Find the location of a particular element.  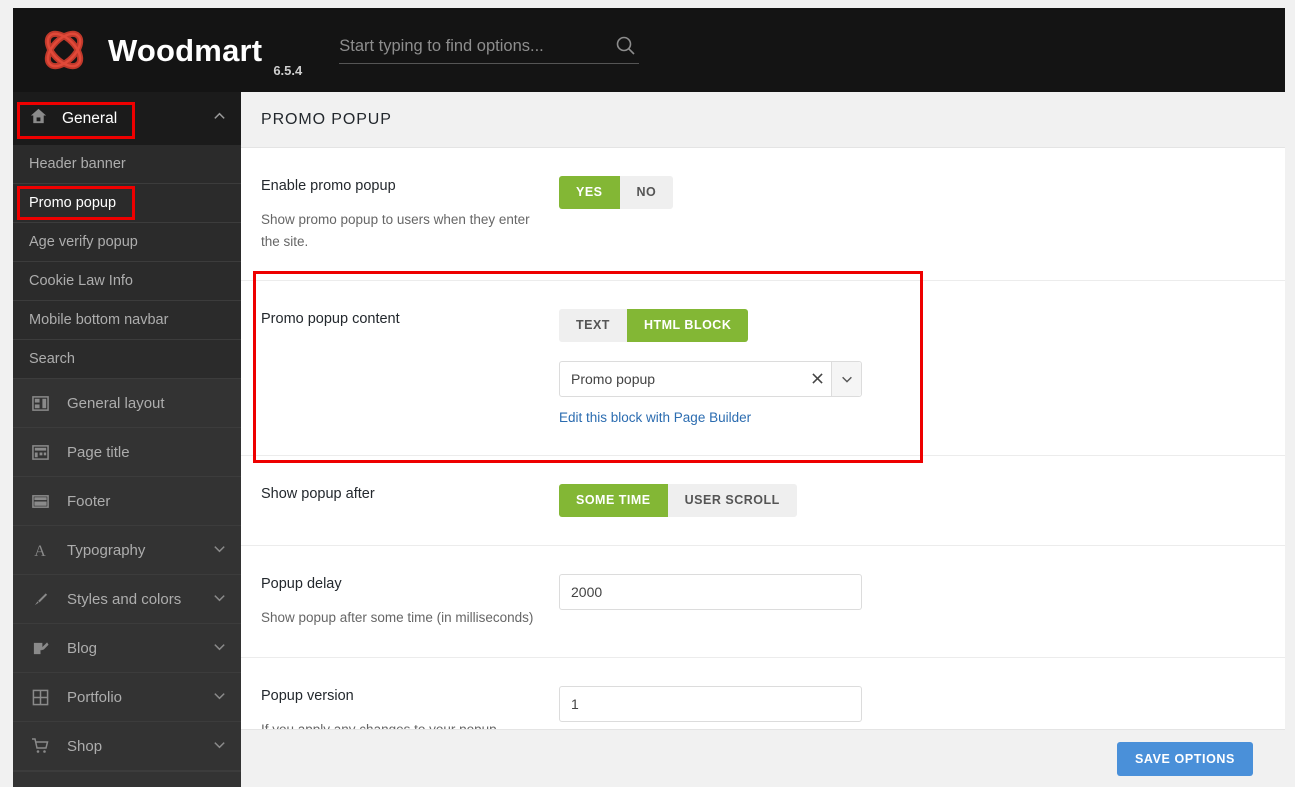

setting-label-col: Show popup after is located at coordinates (410, 500).